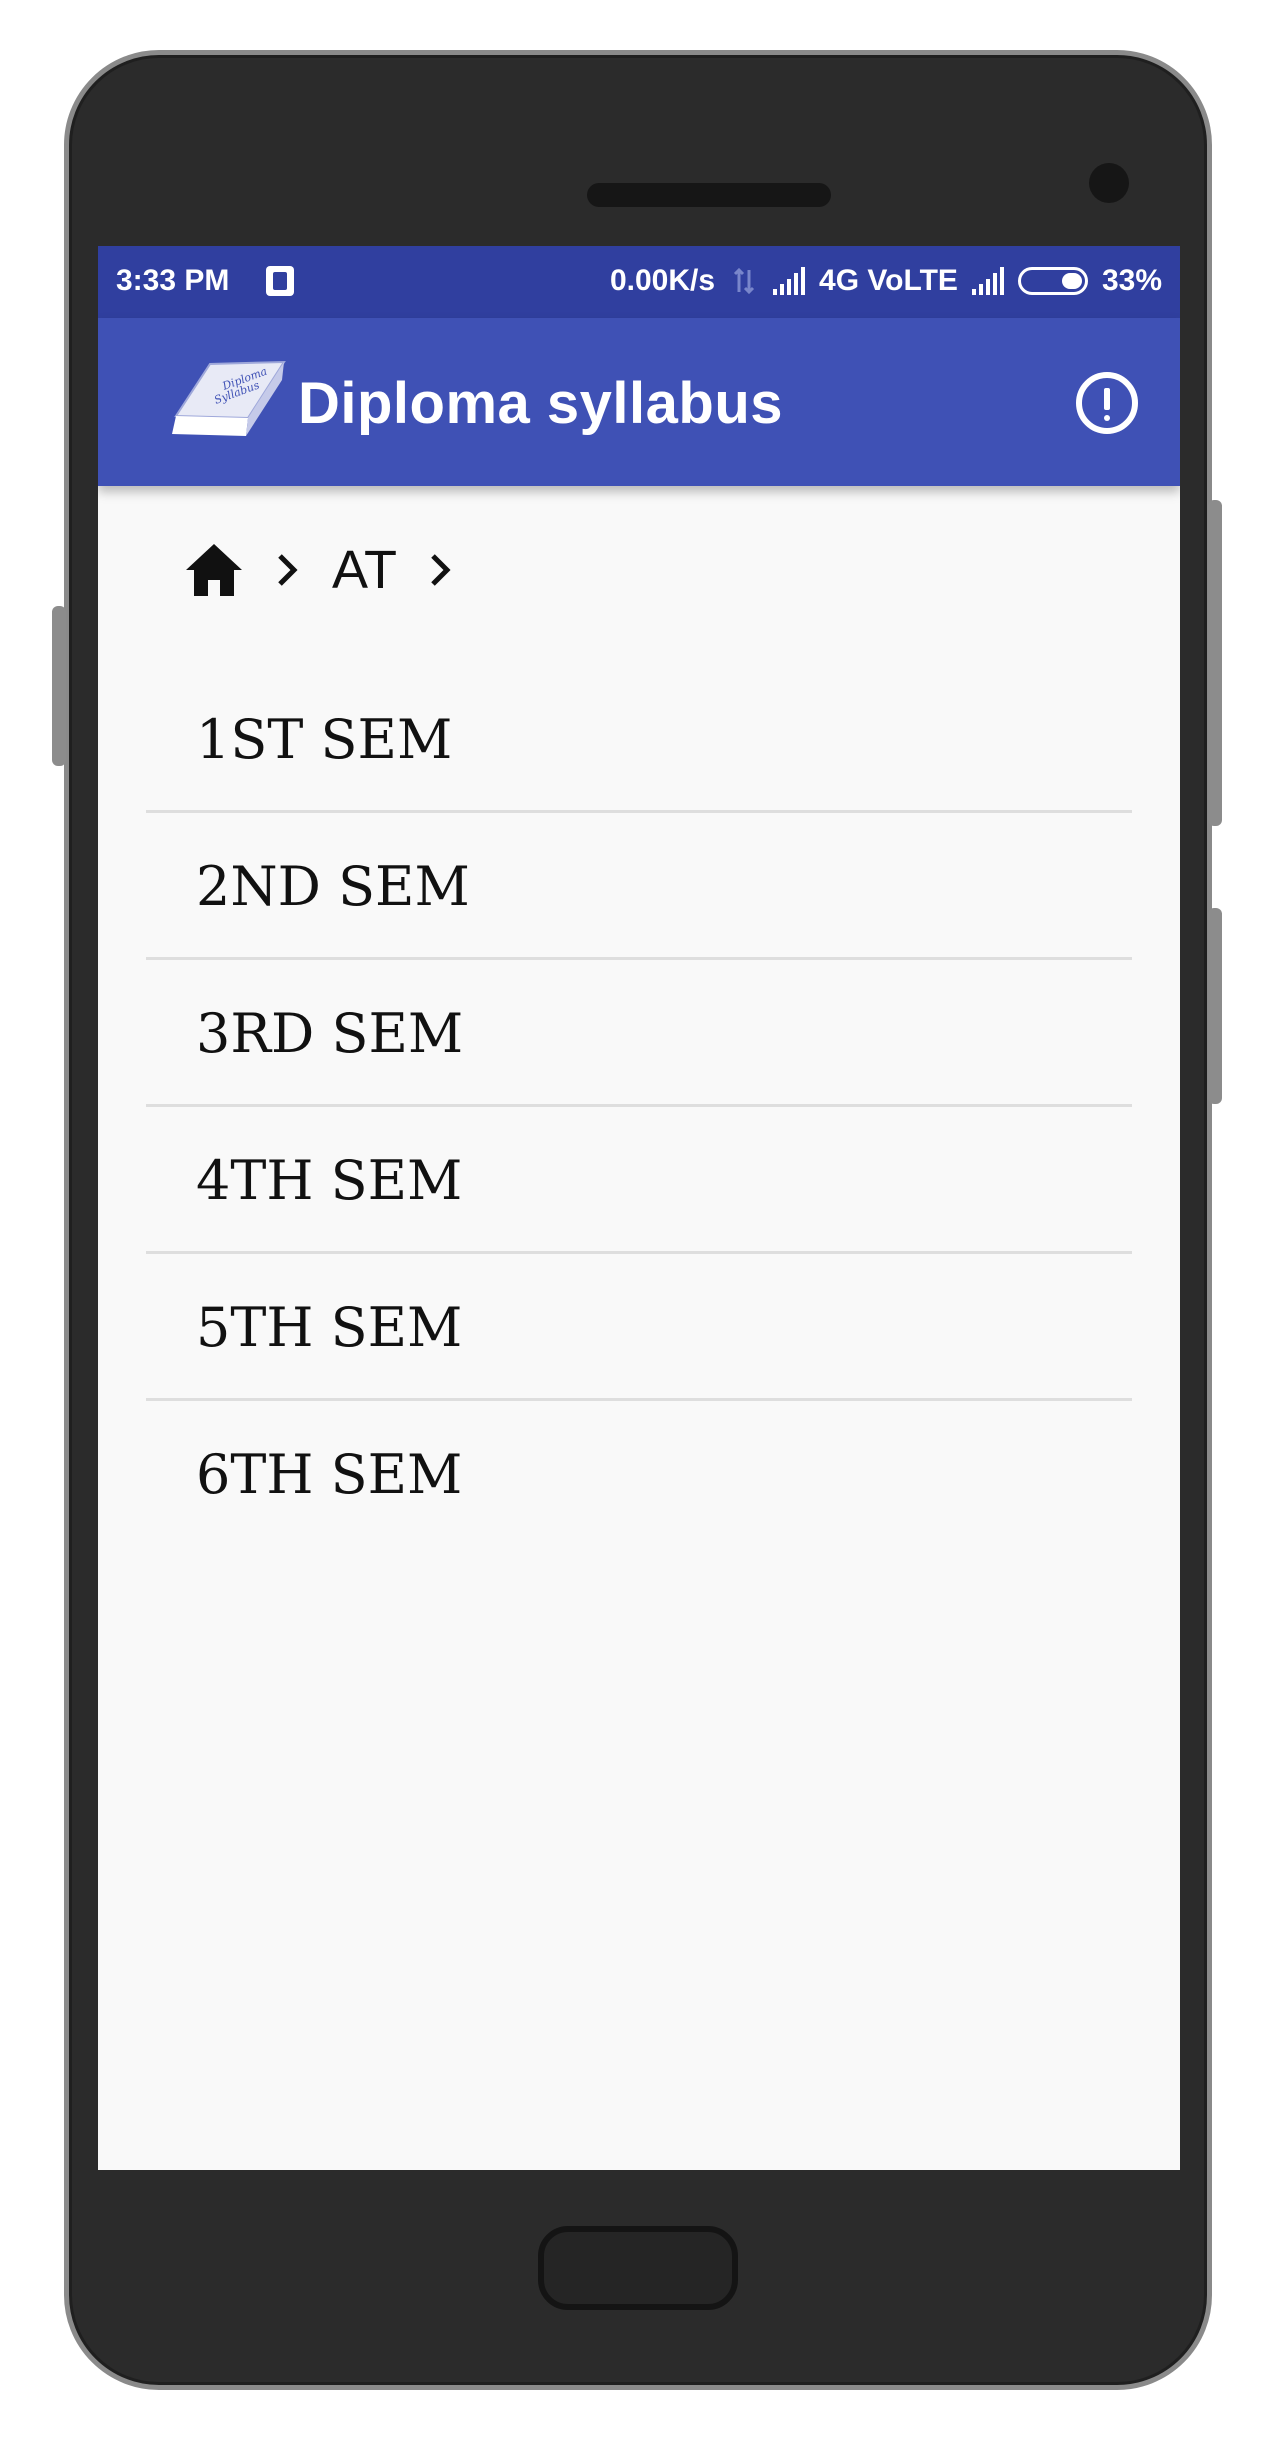 Image resolution: width=1264 pixels, height=2440 pixels. What do you see at coordinates (639, 1180) in the screenshot?
I see `list-item: 4TH SEM` at bounding box center [639, 1180].